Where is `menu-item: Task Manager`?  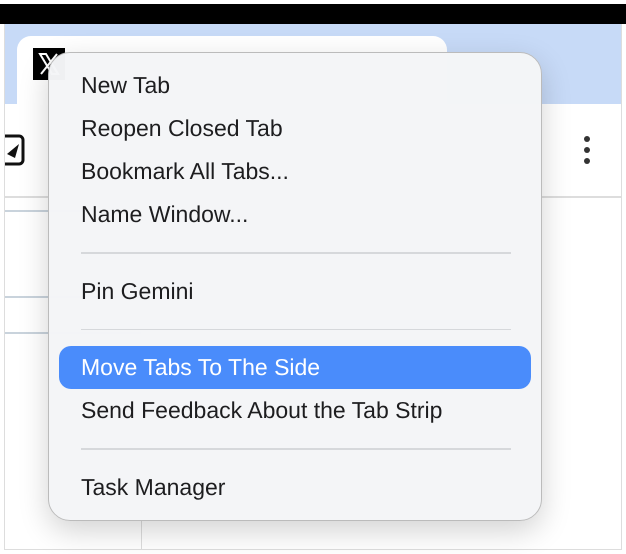 menu-item: Task Manager is located at coordinates (295, 488).